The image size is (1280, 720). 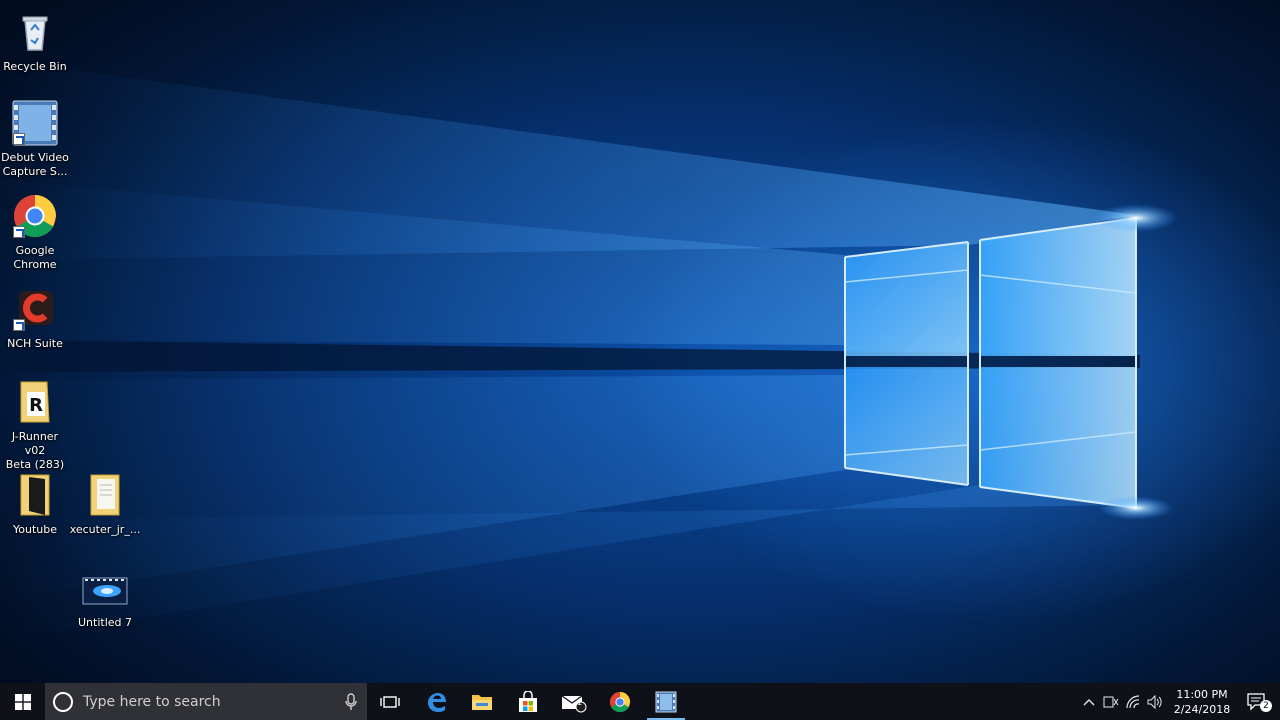 I want to click on show-hidden-icons-chevron-icon, so click(x=1089, y=701).